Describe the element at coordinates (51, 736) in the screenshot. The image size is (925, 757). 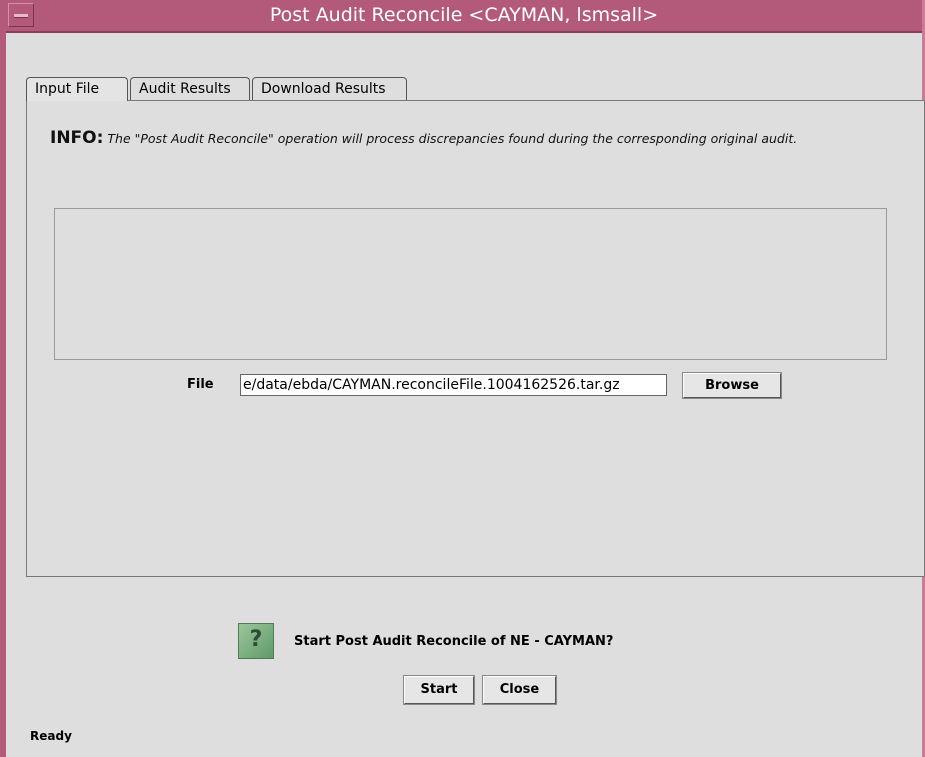
I see `status-bar-text: Ready` at that location.